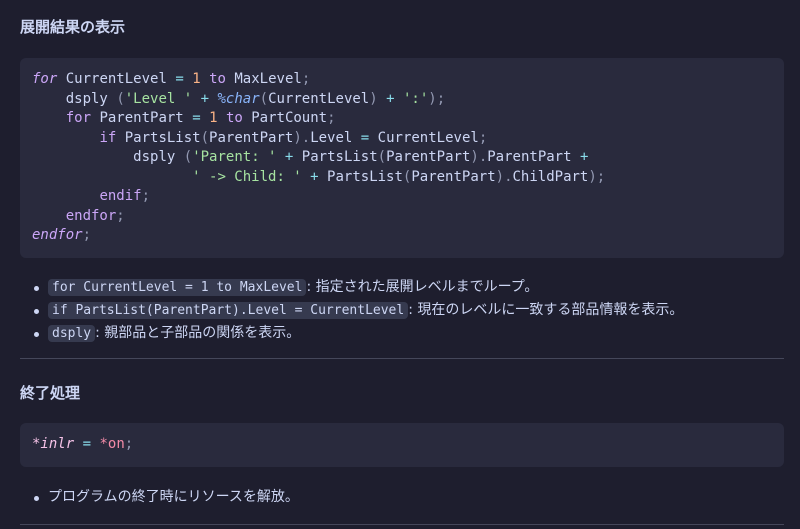 This screenshot has height=529, width=800. What do you see at coordinates (125, 196) in the screenshot?
I see `code-line-7: endif;` at bounding box center [125, 196].